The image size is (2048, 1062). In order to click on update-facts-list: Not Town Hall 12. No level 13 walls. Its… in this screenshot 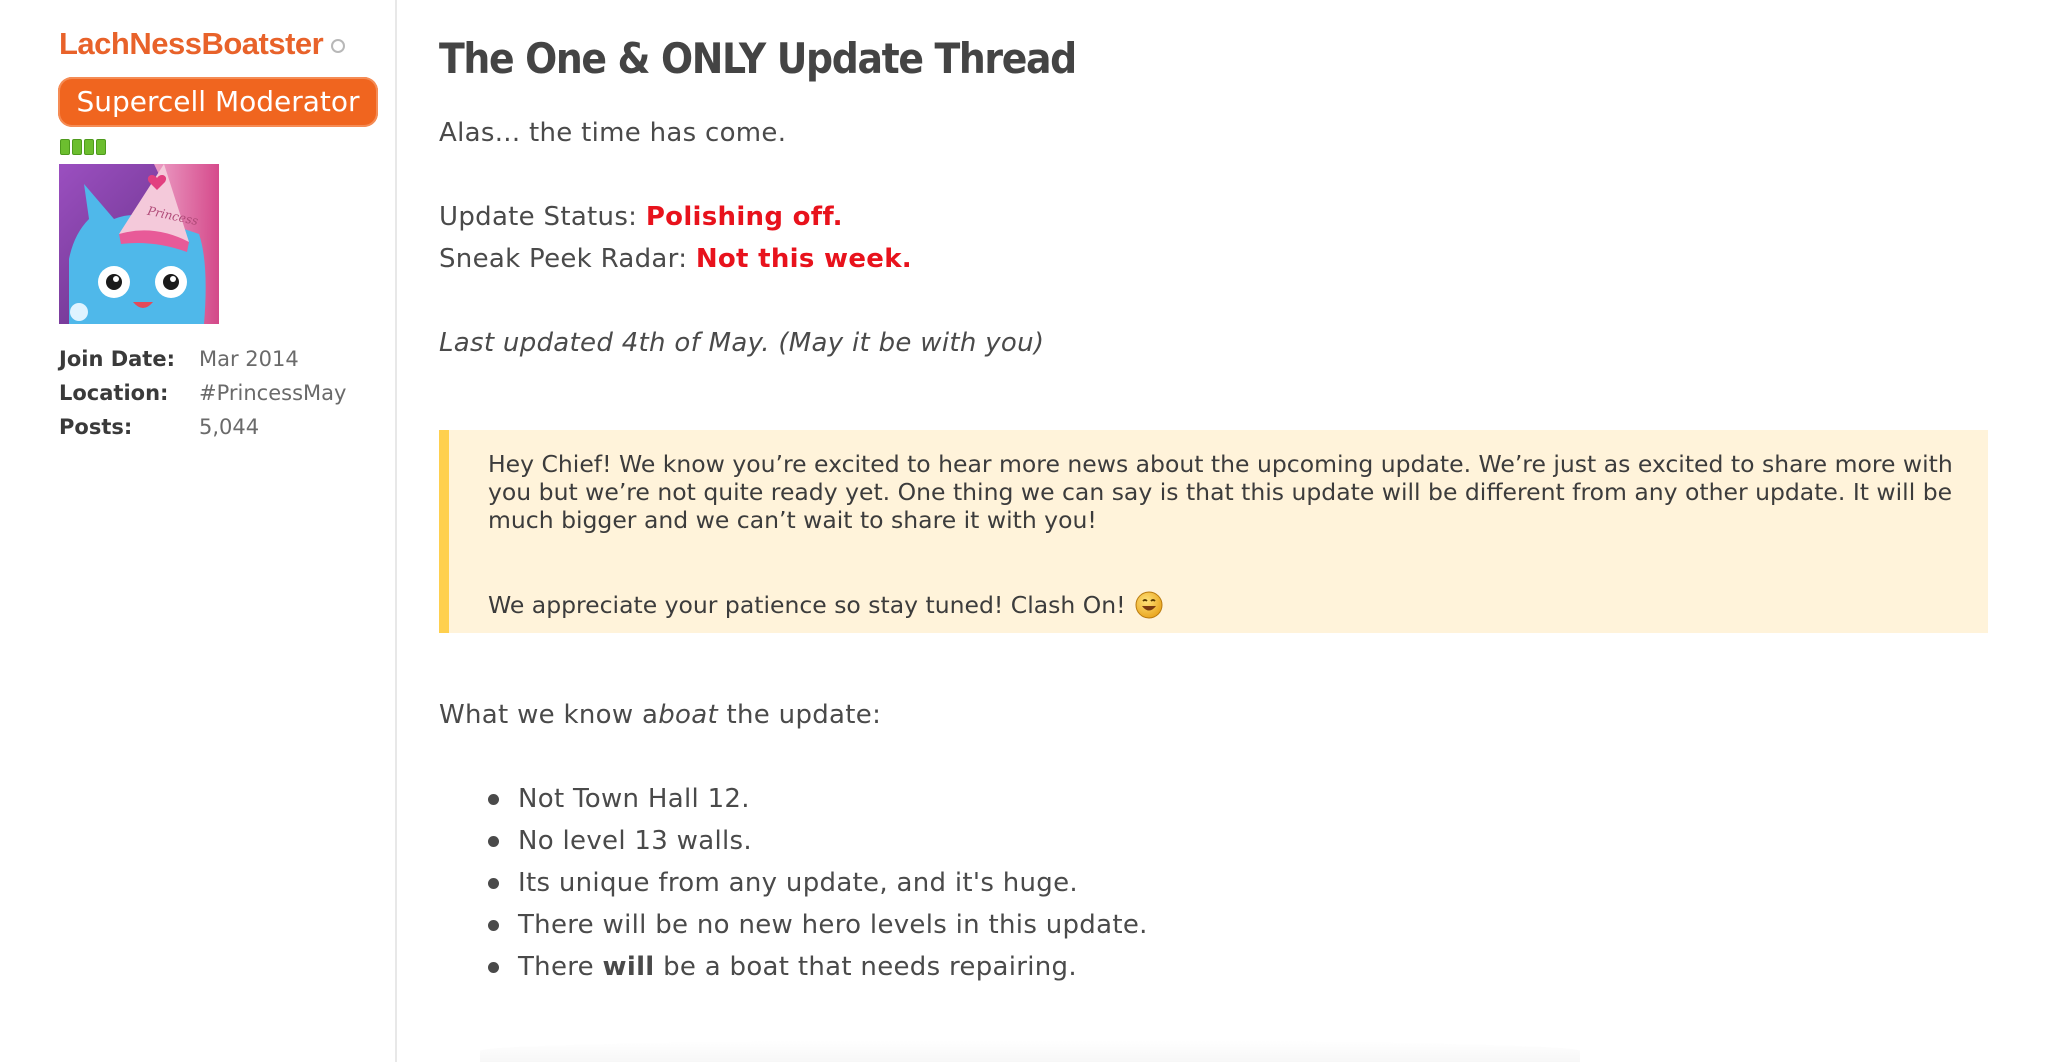, I will do `click(793, 883)`.